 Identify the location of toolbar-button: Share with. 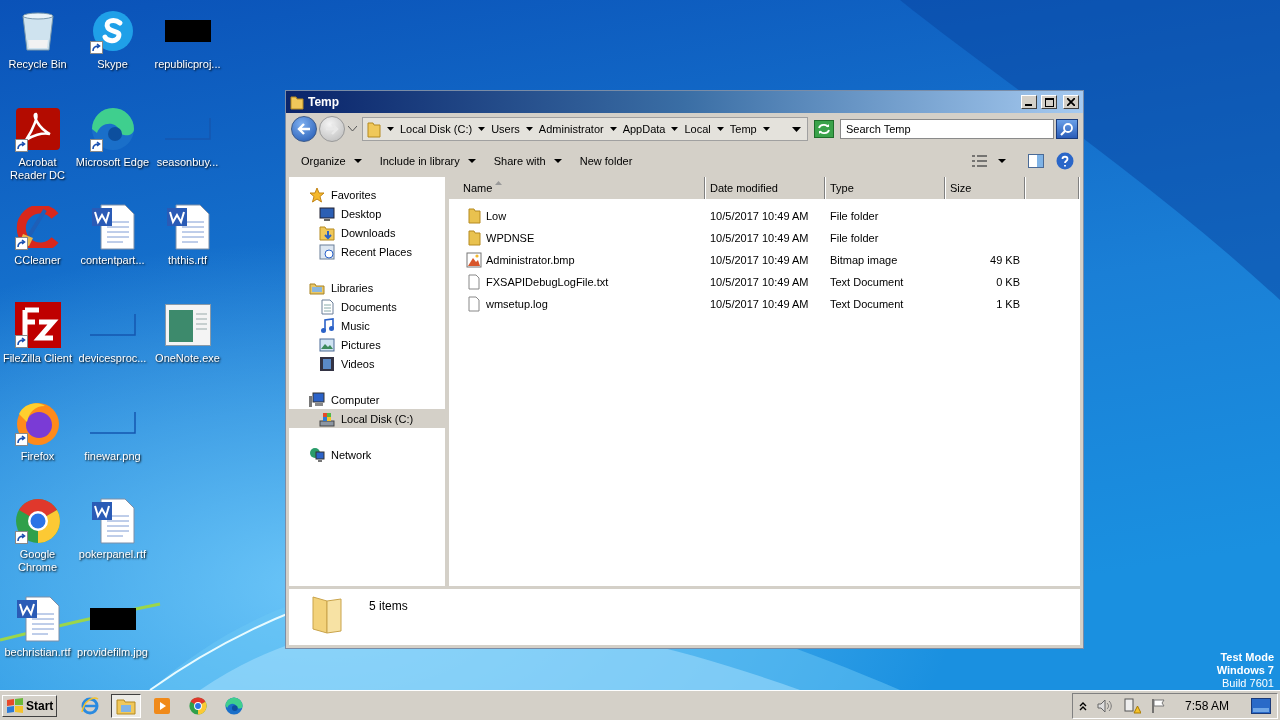
(527, 161).